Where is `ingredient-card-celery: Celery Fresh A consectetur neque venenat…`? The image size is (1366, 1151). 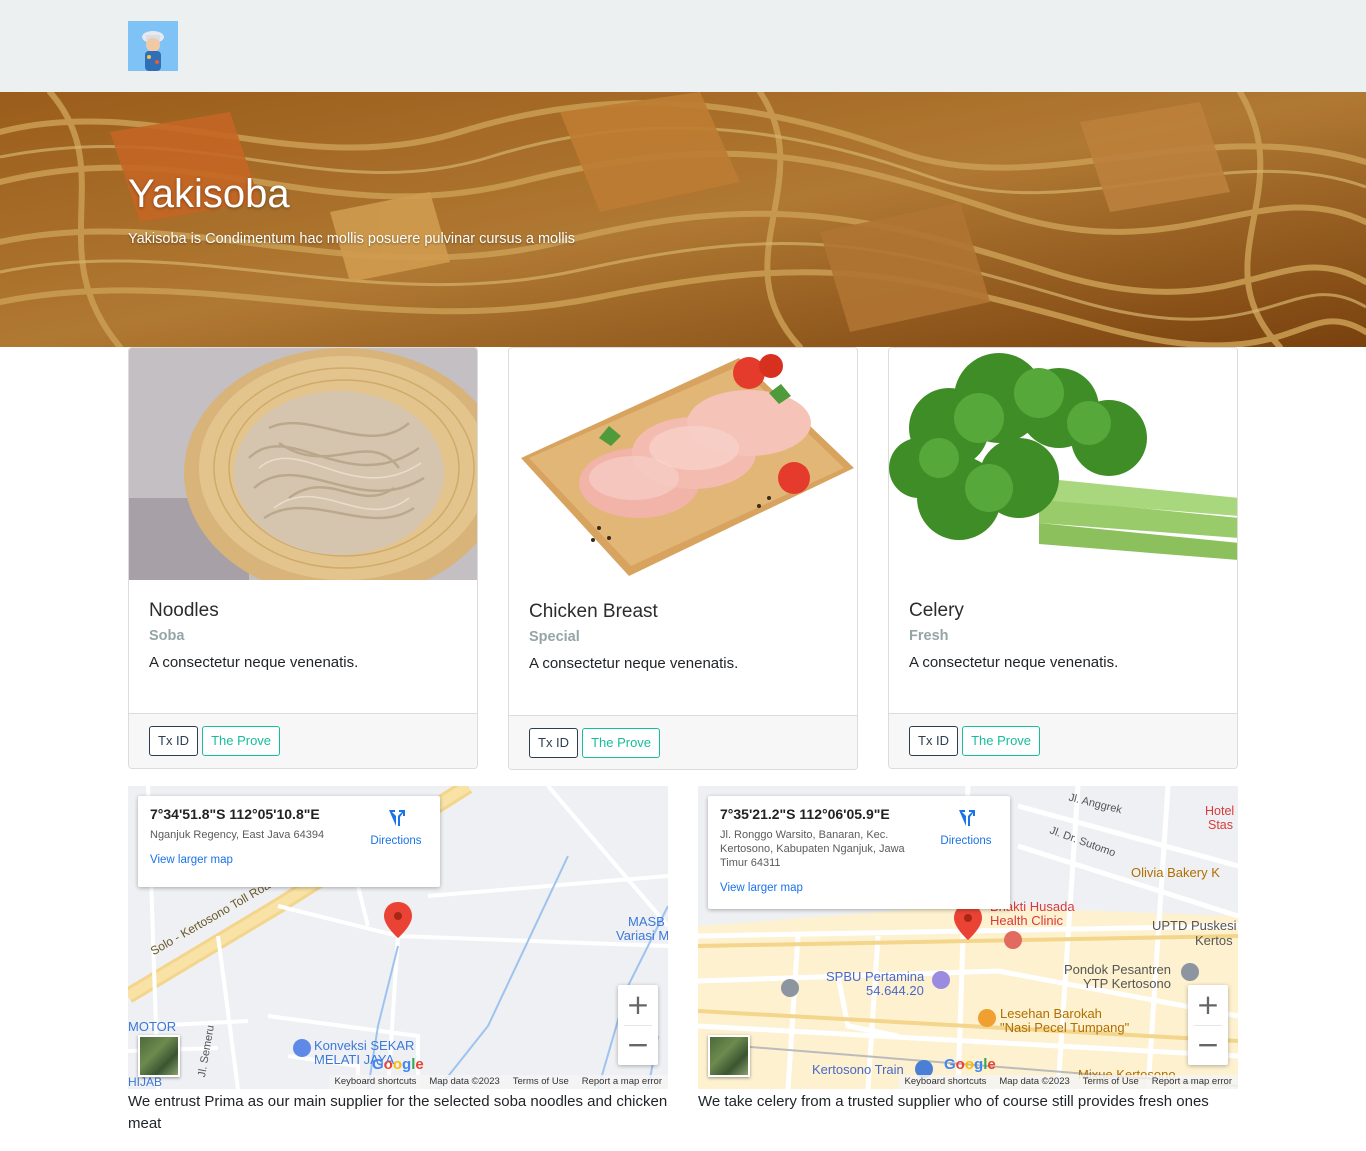 ingredient-card-celery: Celery Fresh A consectetur neque venenat… is located at coordinates (1063, 558).